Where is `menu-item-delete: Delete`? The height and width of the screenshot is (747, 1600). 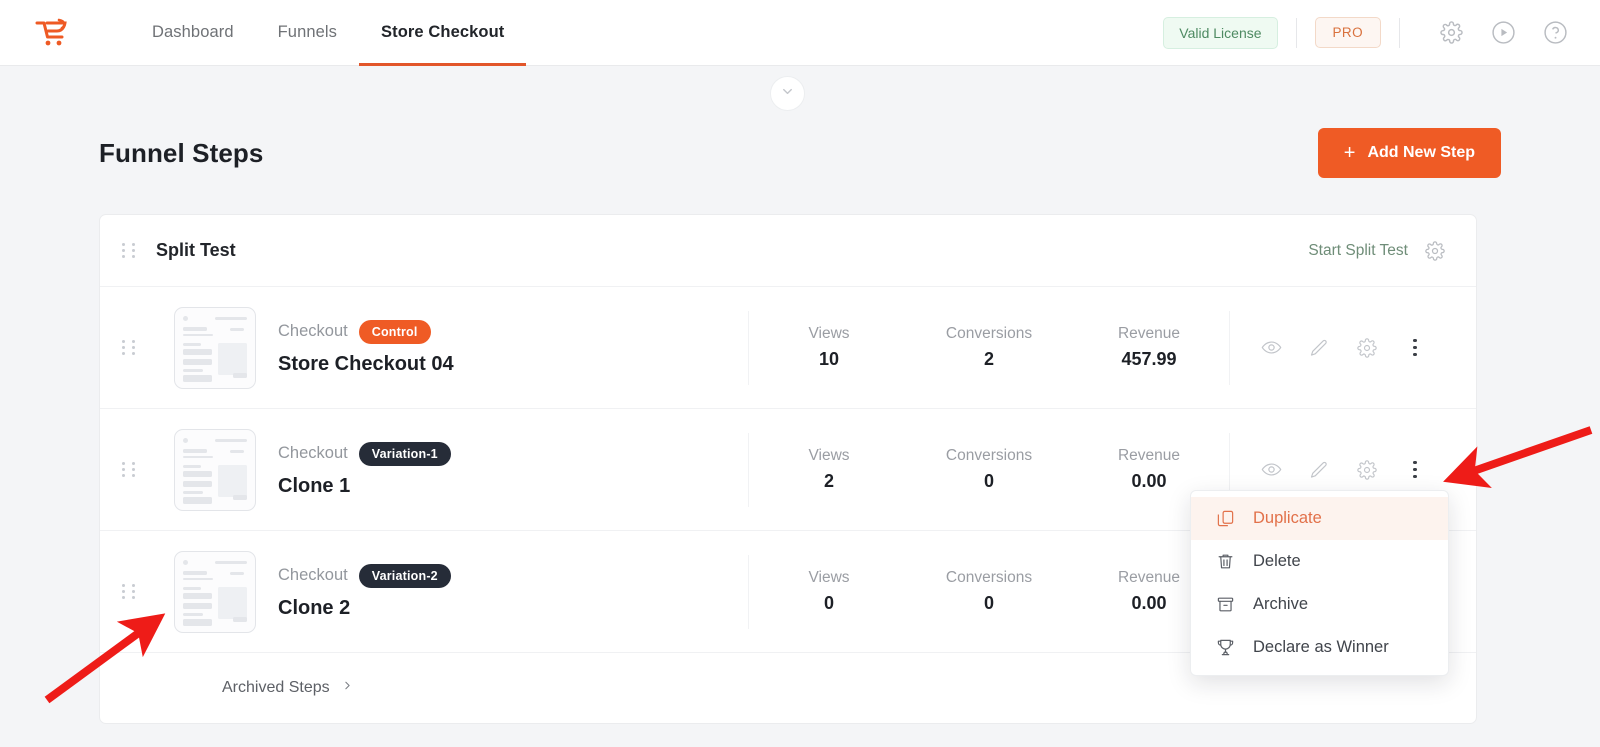
menu-item-delete: Delete is located at coordinates (1319, 561).